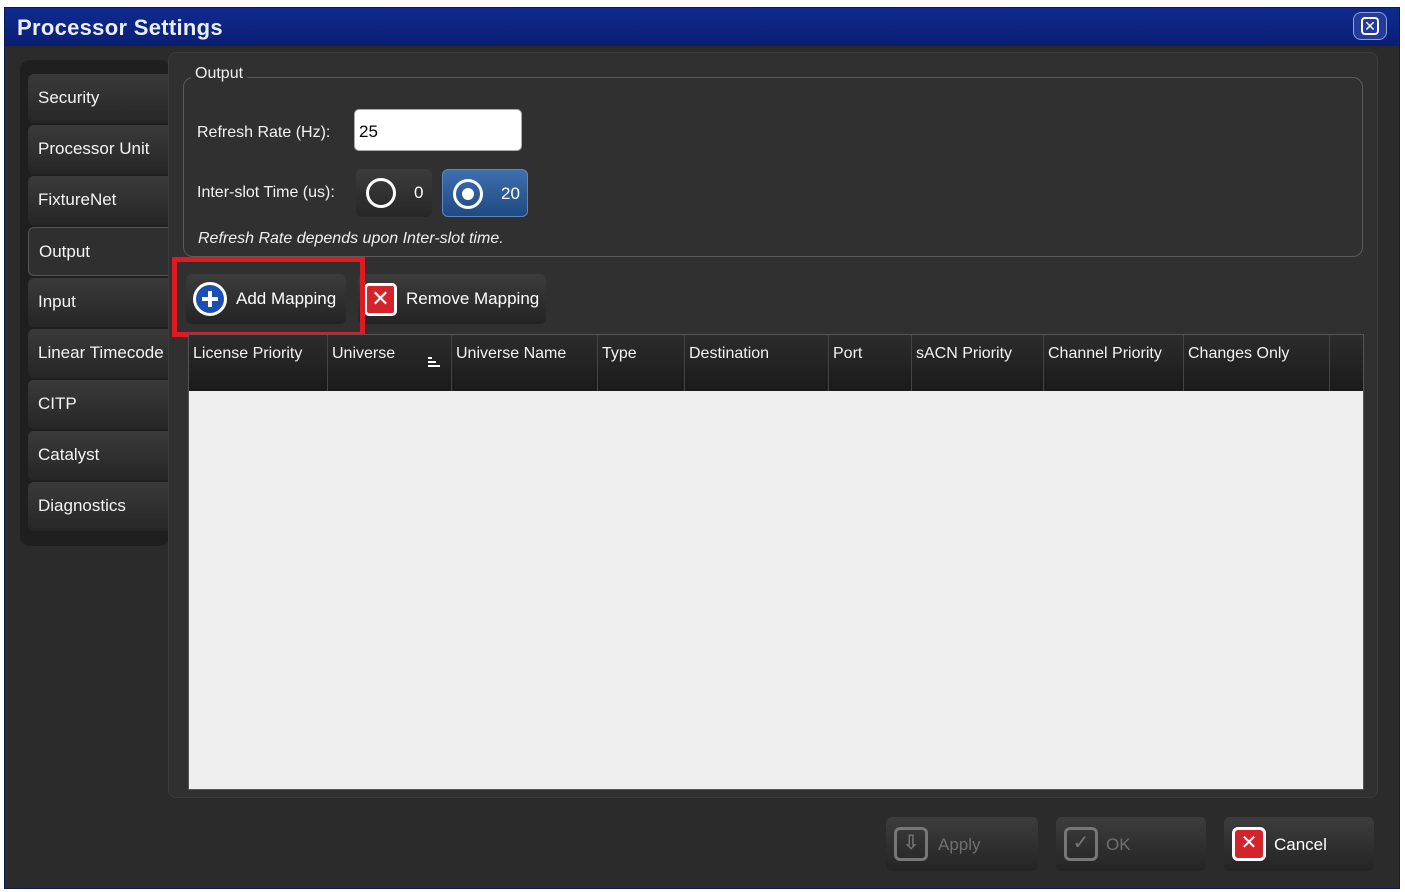 This screenshot has width=1405, height=892. Describe the element at coordinates (911, 844) in the screenshot. I see `download-arrow-icon: ⇩` at that location.